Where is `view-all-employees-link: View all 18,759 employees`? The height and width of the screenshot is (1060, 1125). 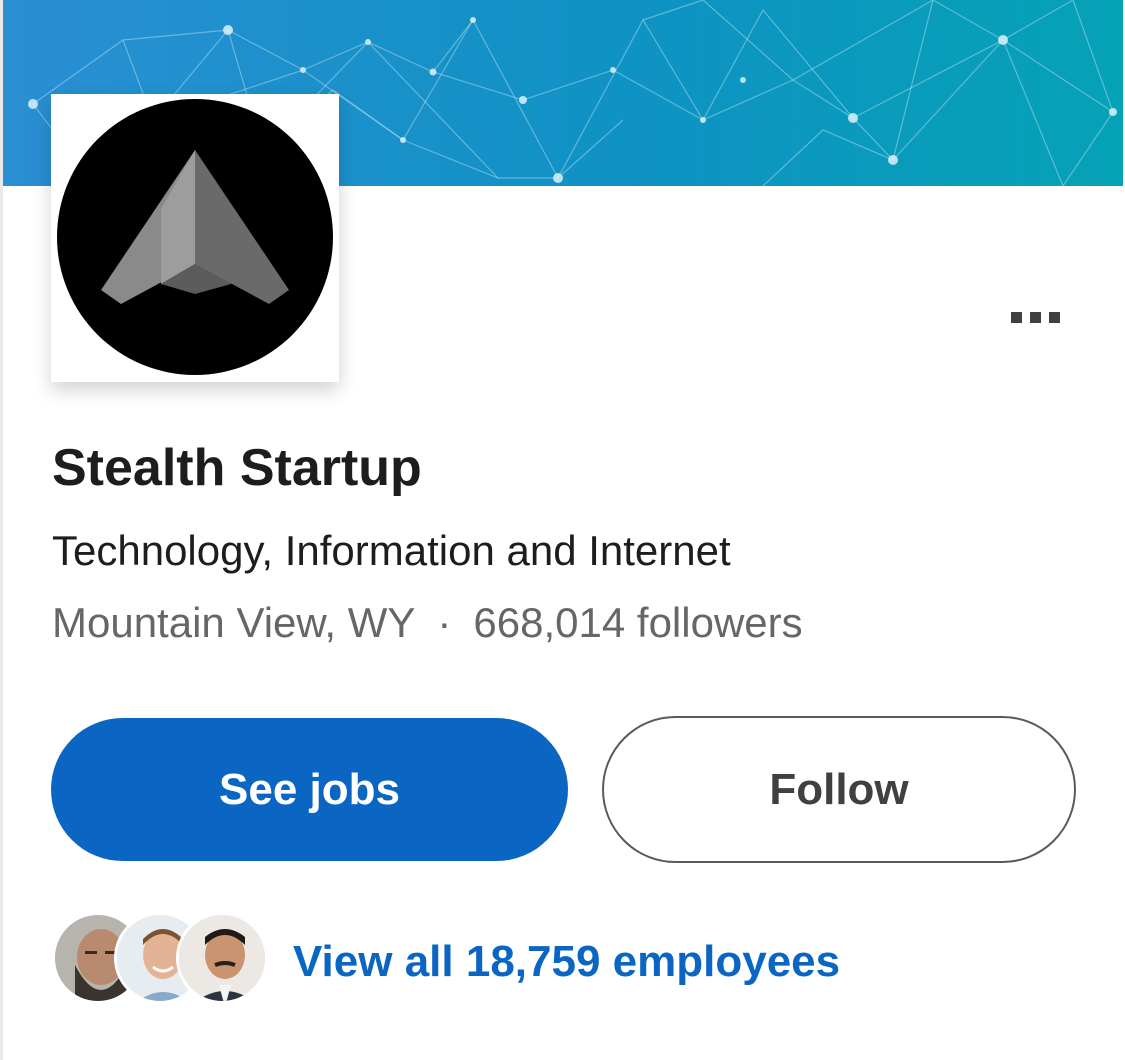 view-all-employees-link: View all 18,759 employees is located at coordinates (566, 962).